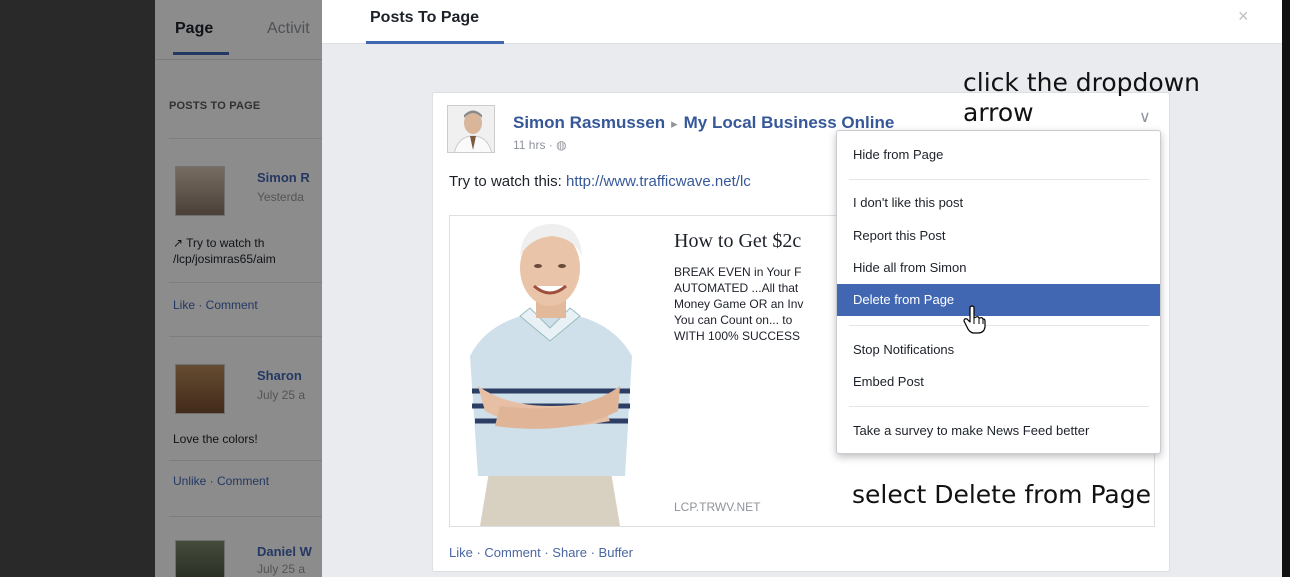 The image size is (1290, 577). I want to click on arrow-right-icon: ▸, so click(674, 123).